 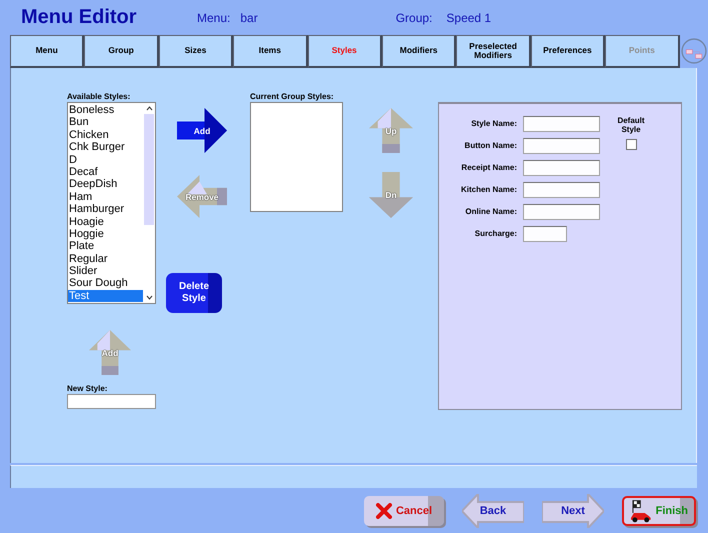 I want to click on cancel-button: Cancel, so click(x=404, y=511).